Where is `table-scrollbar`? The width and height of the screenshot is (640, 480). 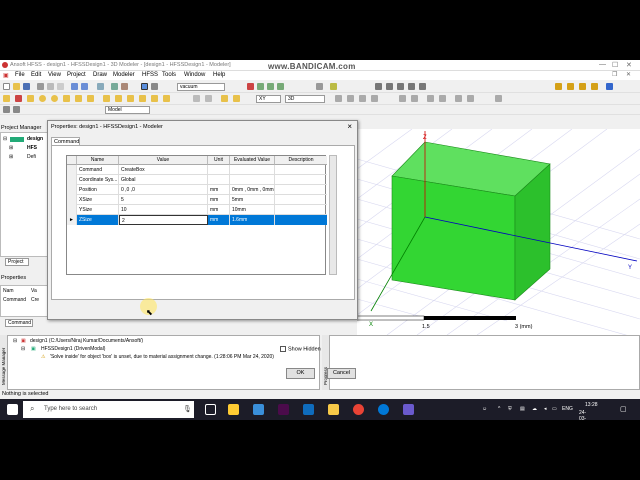
table-scrollbar is located at coordinates (333, 215).